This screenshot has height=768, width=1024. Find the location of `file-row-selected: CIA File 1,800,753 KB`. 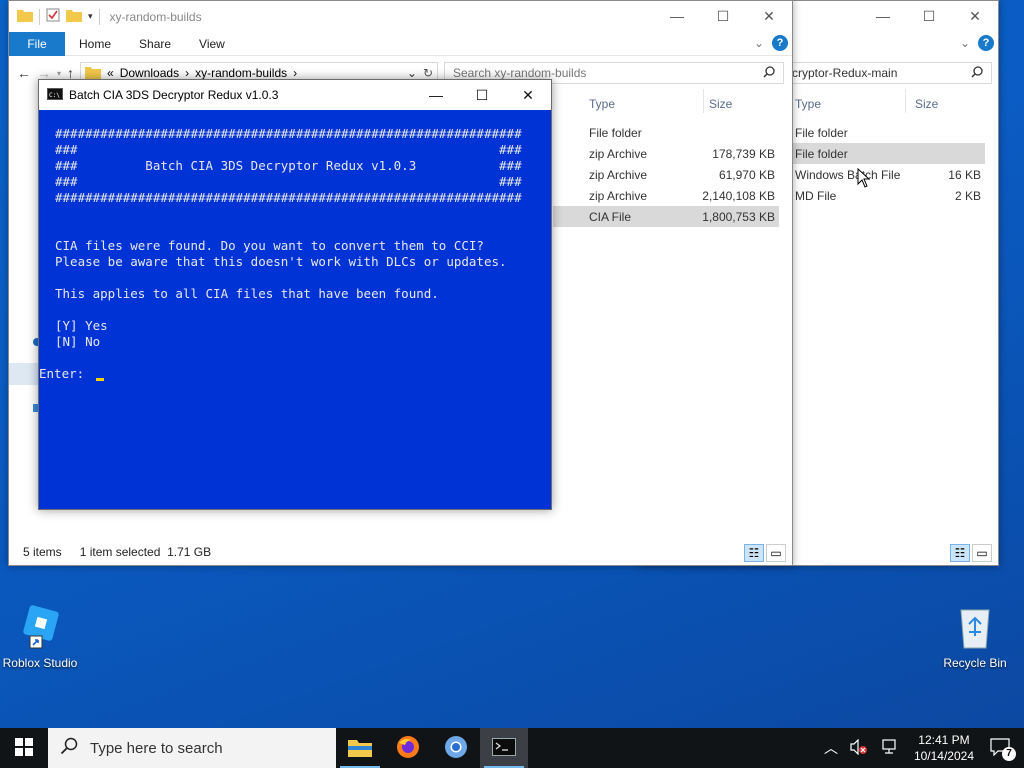

file-row-selected: CIA File 1,800,753 KB is located at coordinates (666, 216).